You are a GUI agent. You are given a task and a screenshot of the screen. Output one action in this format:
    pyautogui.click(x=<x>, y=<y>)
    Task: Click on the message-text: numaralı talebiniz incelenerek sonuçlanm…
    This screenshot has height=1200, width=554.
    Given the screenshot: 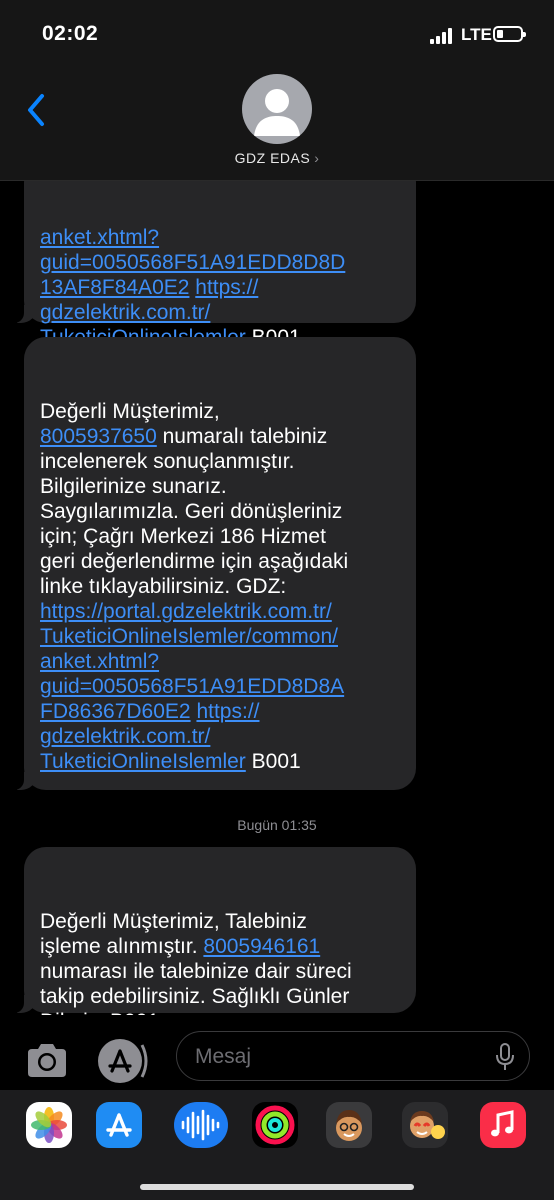 What is the action you would take?
    pyautogui.click(x=194, y=511)
    